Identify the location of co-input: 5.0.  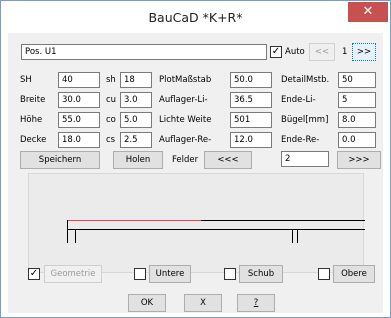
(136, 120).